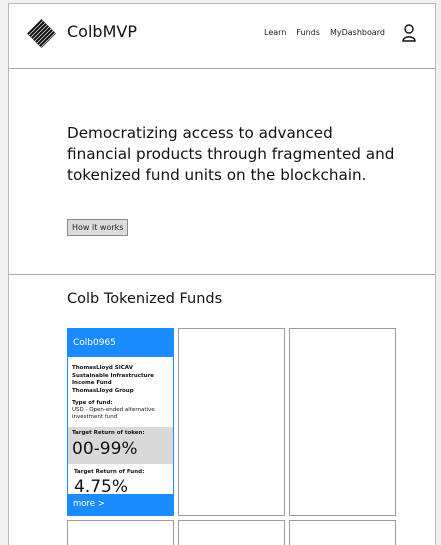  Describe the element at coordinates (113, 375) in the screenshot. I see `fund-name-line: Sustainable Infrastructure` at that location.